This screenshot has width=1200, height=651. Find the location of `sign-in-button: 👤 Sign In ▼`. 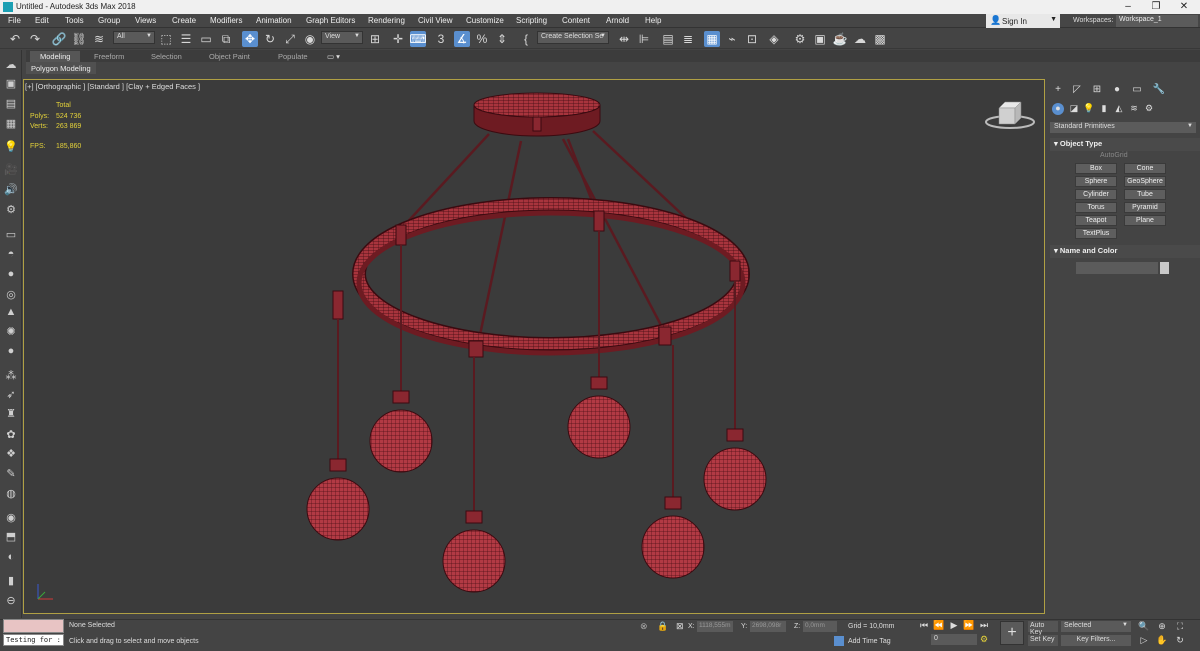

sign-in-button: 👤 Sign In ▼ is located at coordinates (1023, 21).